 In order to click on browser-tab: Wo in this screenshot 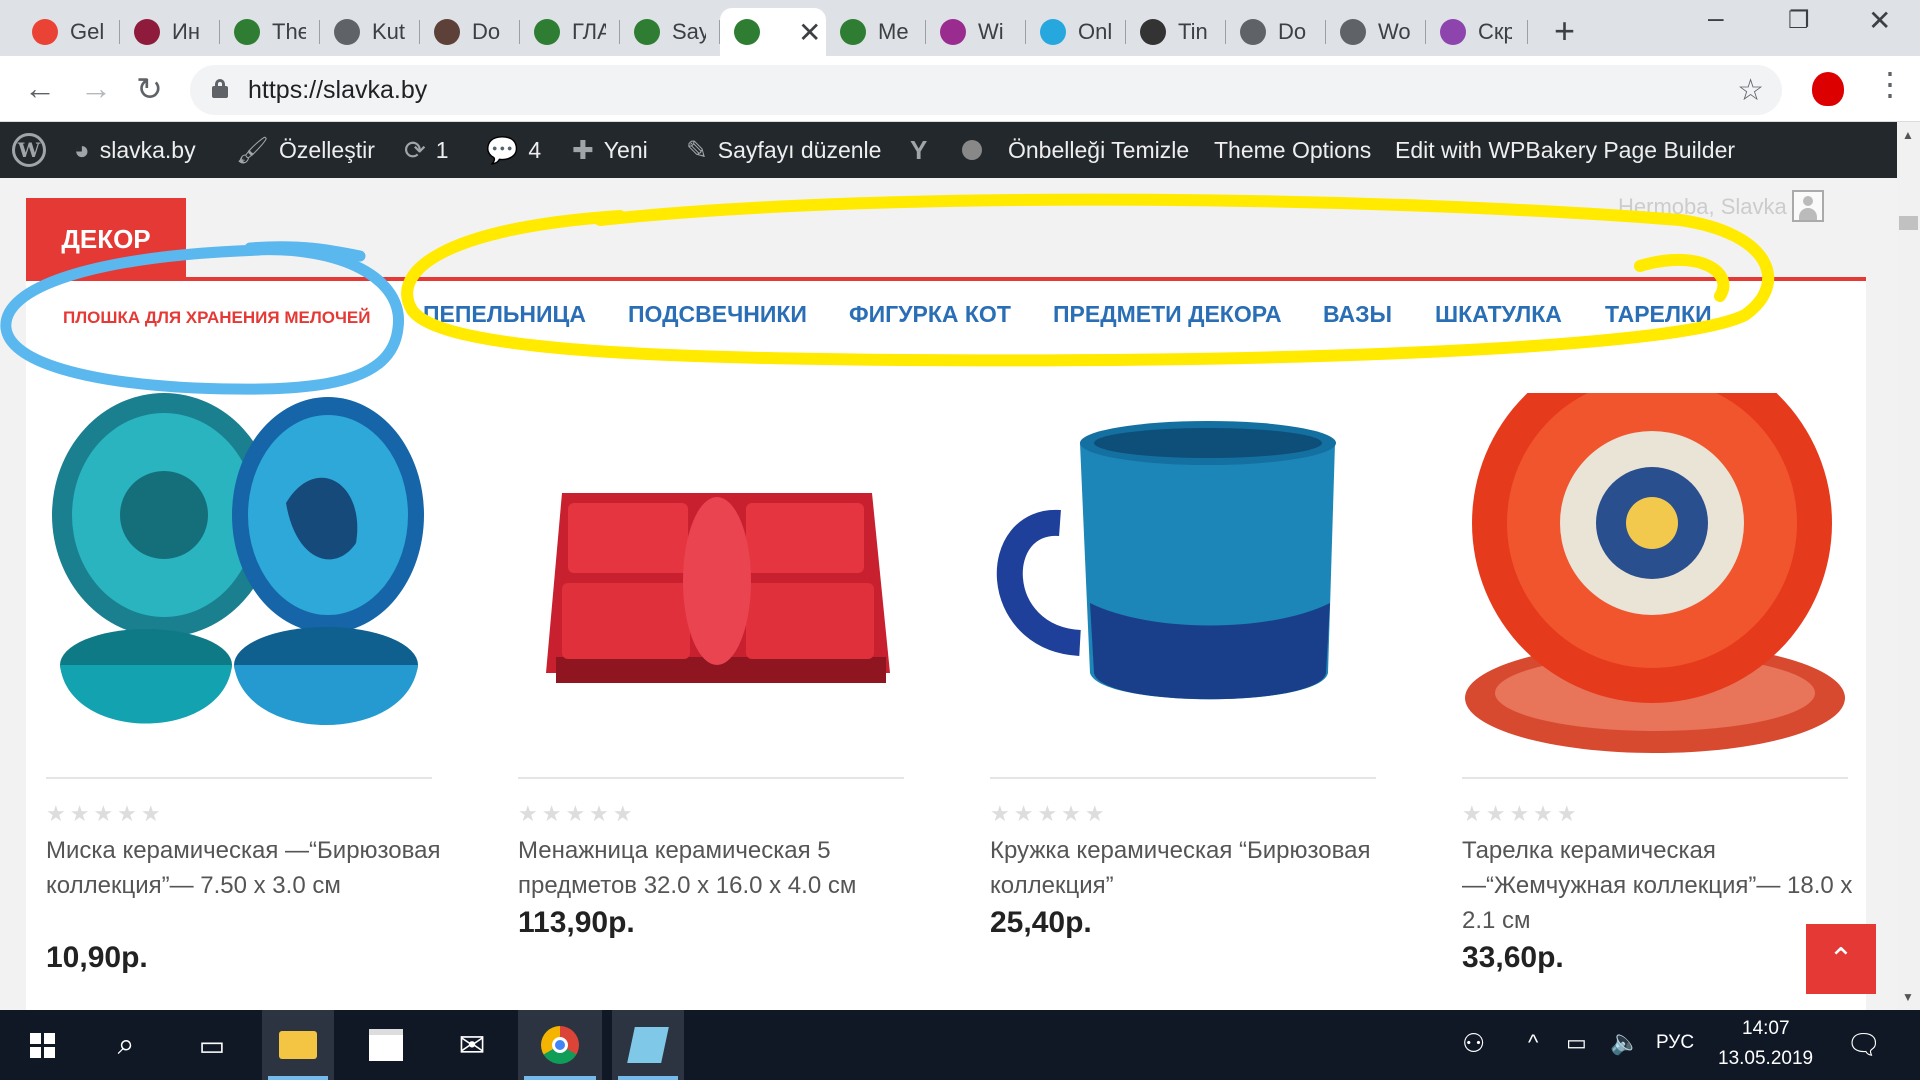, I will do `click(1376, 32)`.